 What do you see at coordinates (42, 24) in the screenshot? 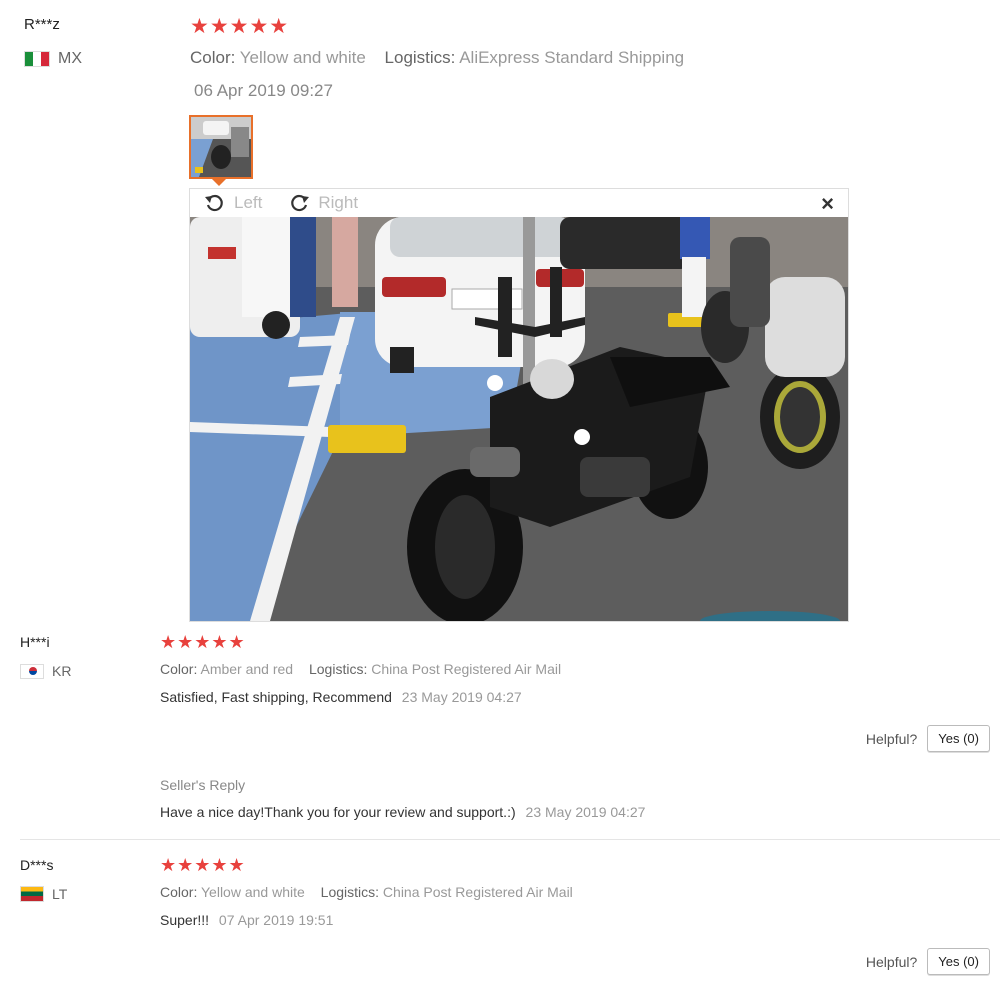
I see `reviewer-name: R***z` at bounding box center [42, 24].